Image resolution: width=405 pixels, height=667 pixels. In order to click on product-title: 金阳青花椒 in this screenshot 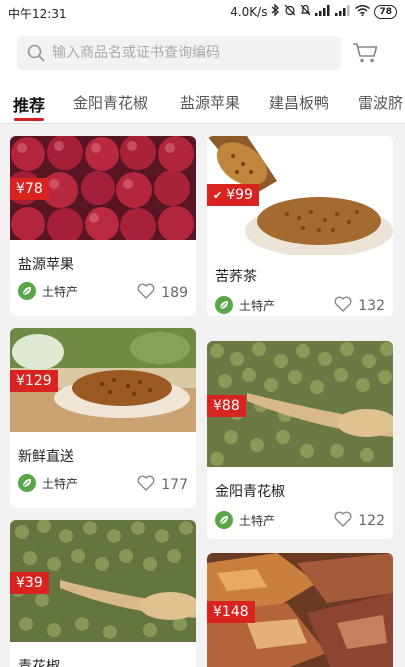, I will do `click(250, 492)`.